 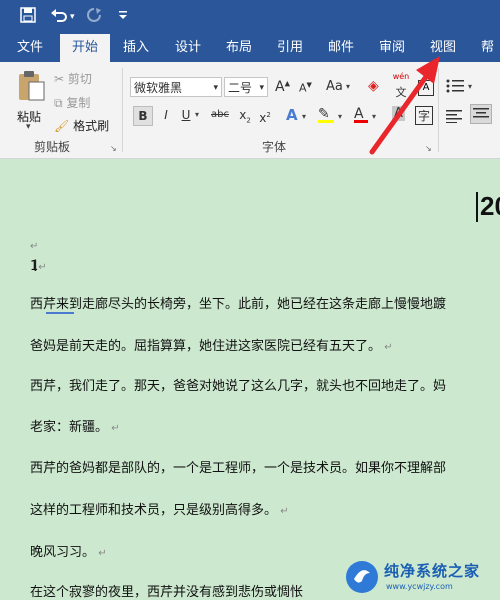 I want to click on clipboard-group-label: 剪贴板, so click(x=52, y=147).